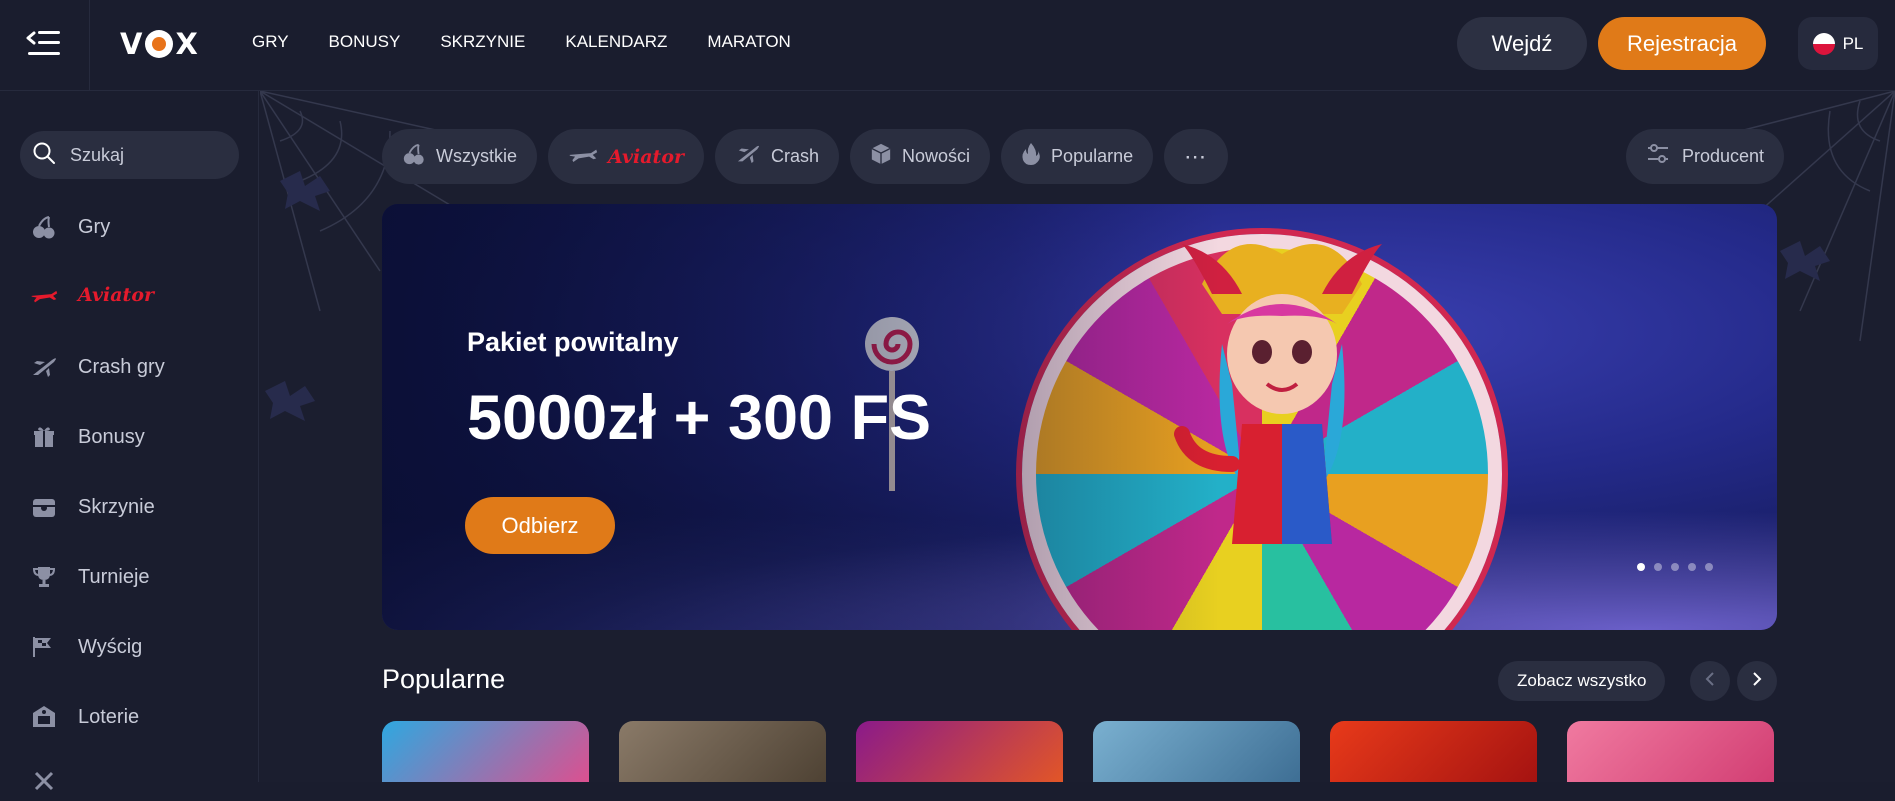  What do you see at coordinates (44, 507) in the screenshot?
I see `chest-icon` at bounding box center [44, 507].